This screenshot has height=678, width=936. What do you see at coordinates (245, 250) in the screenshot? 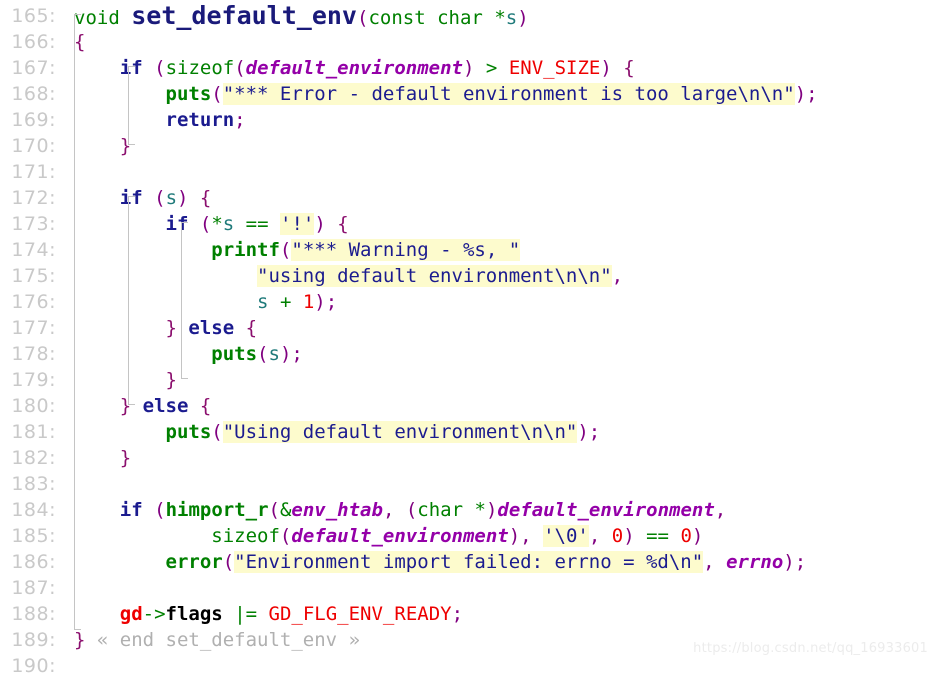
I see `code-token: printf` at bounding box center [245, 250].